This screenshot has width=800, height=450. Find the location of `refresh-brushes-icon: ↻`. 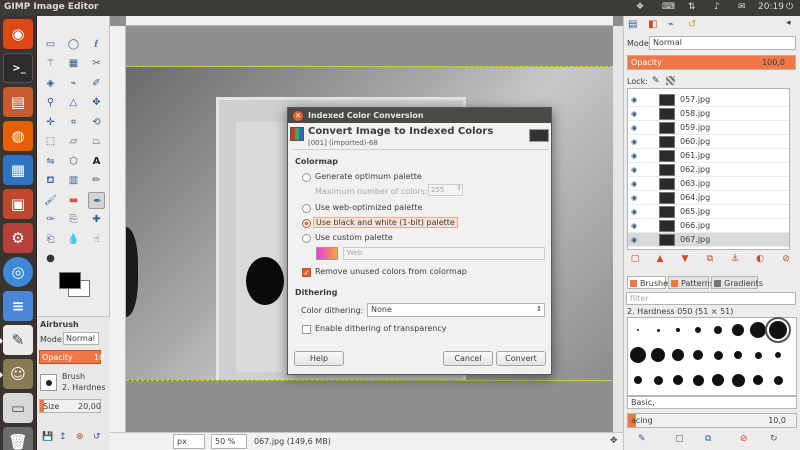

refresh-brushes-icon: ↻ is located at coordinates (774, 439).